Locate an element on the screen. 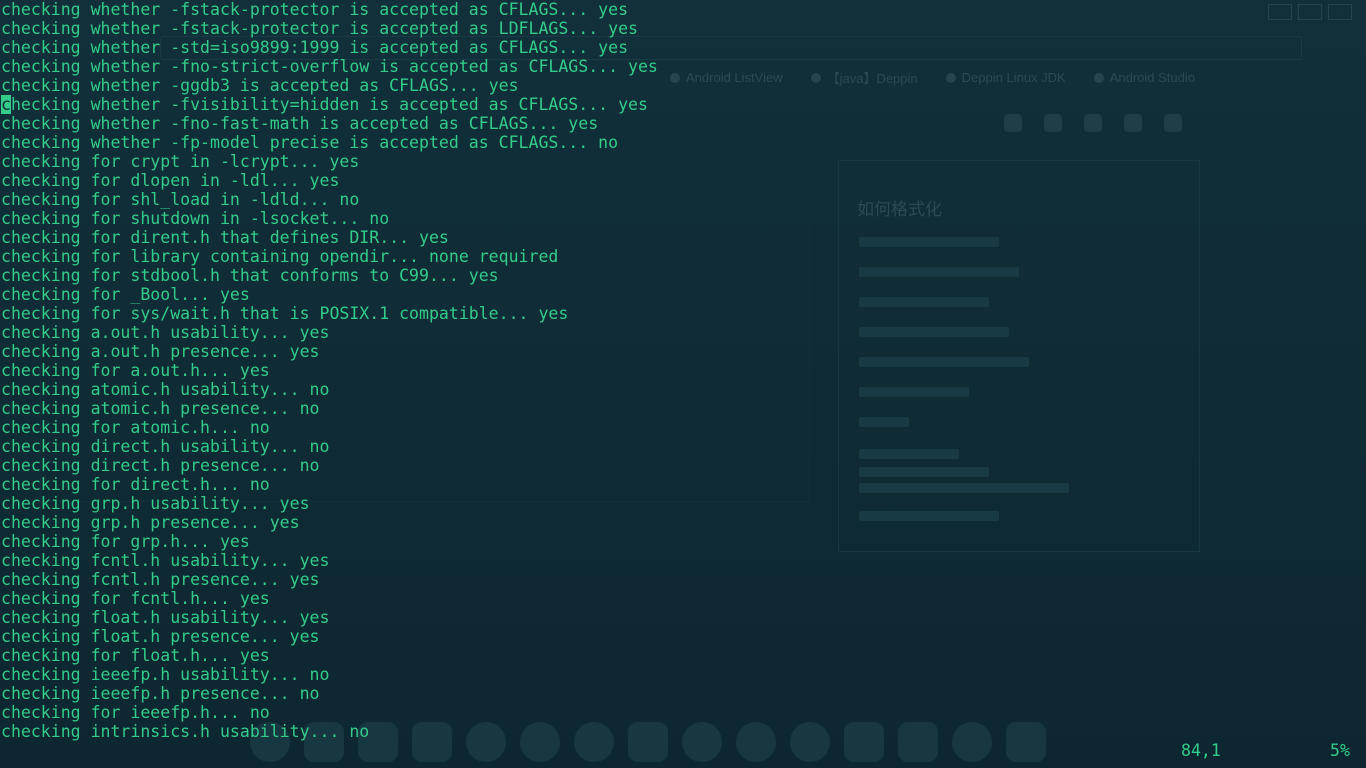  terminal-line: checking for crypt in -lcrypt... yes is located at coordinates (180, 161).